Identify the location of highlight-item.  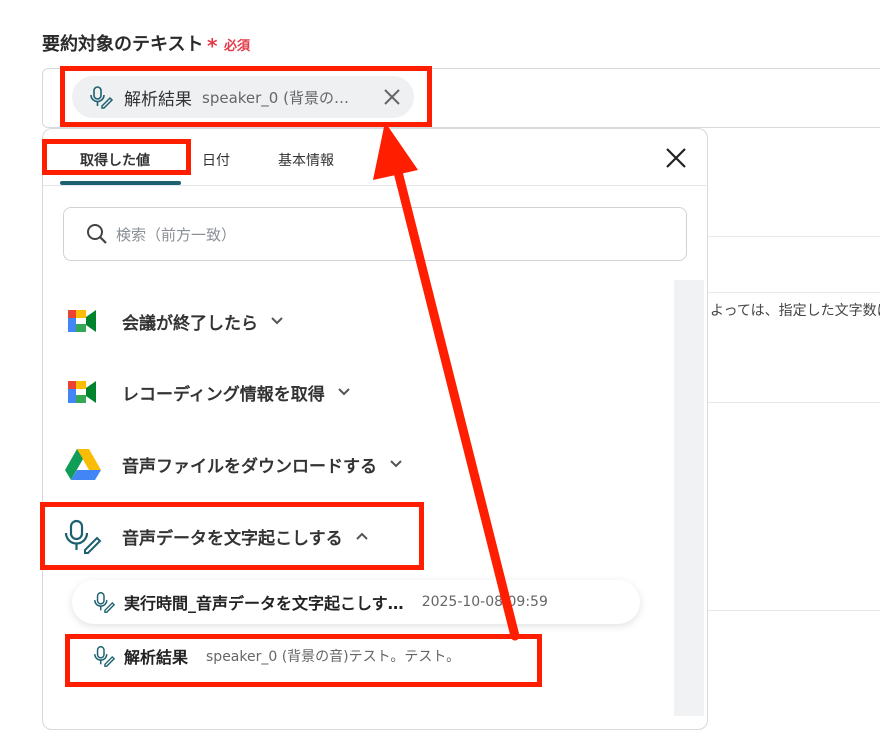
(303, 660).